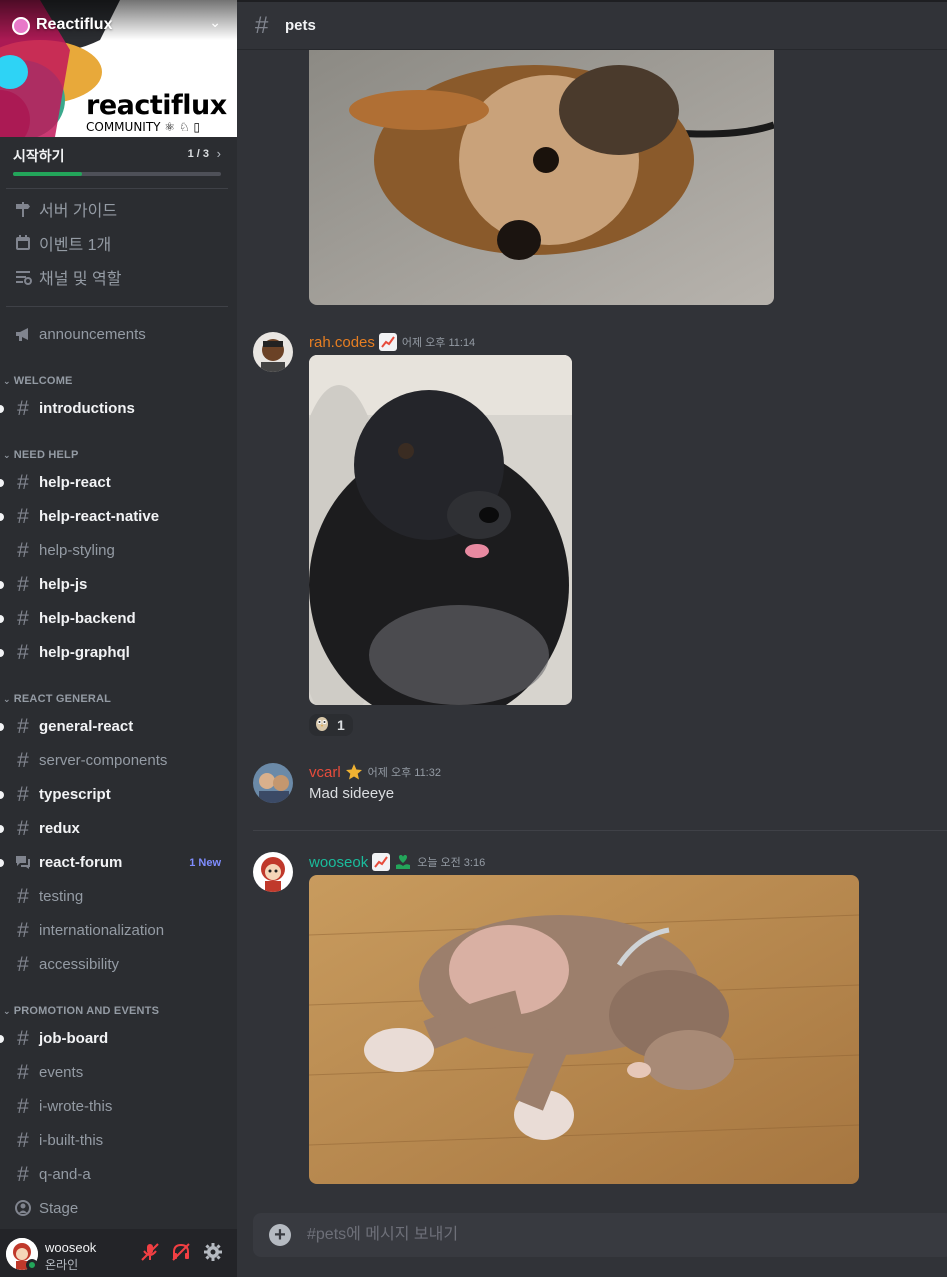  I want to click on channel-i-wrote-this: # i-wrote-this, so click(118, 1107).